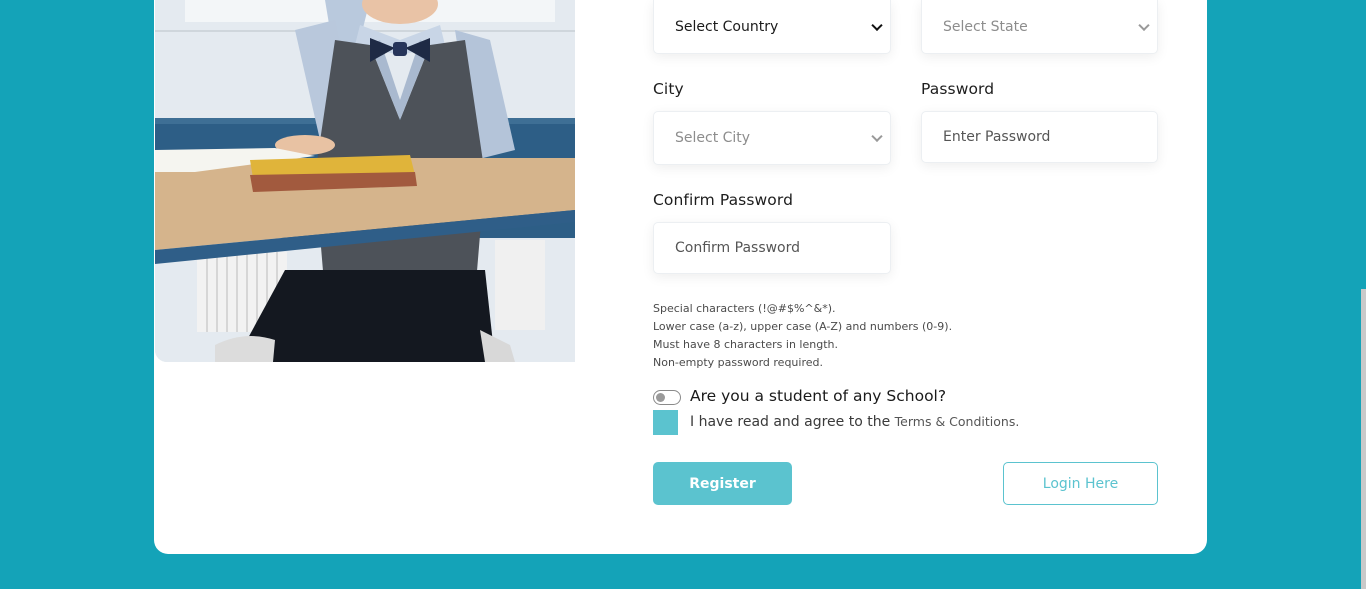 This screenshot has height=589, width=1366. I want to click on agree-suffix: ., so click(1017, 421).